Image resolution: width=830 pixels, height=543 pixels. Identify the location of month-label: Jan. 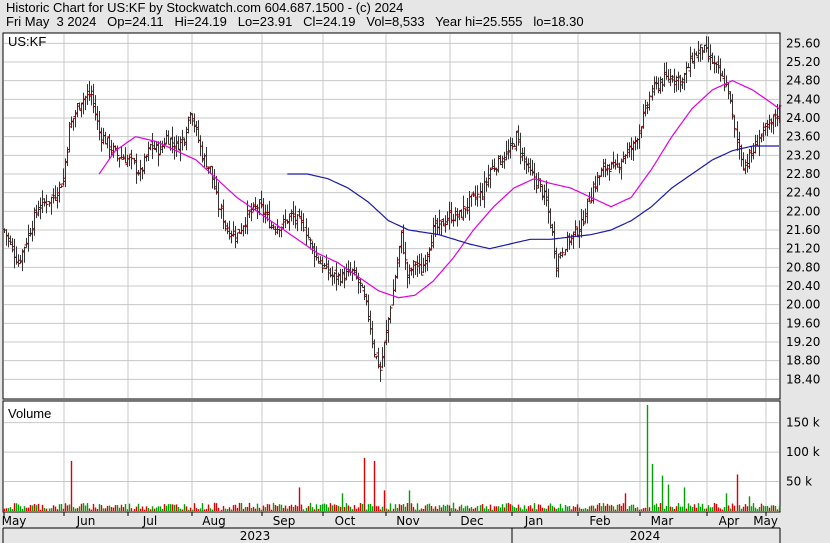
(534, 521).